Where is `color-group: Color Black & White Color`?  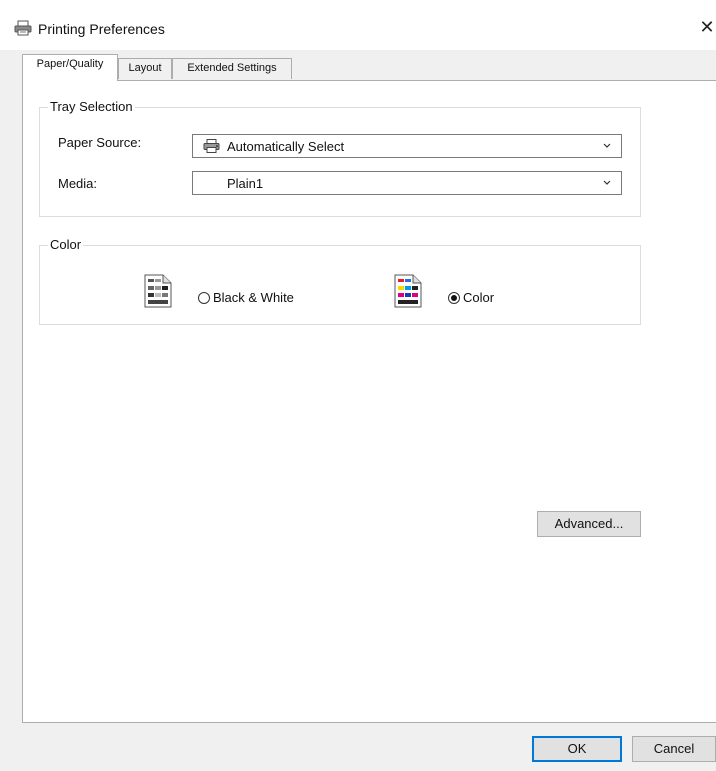 color-group: Color Black & White Color is located at coordinates (340, 281).